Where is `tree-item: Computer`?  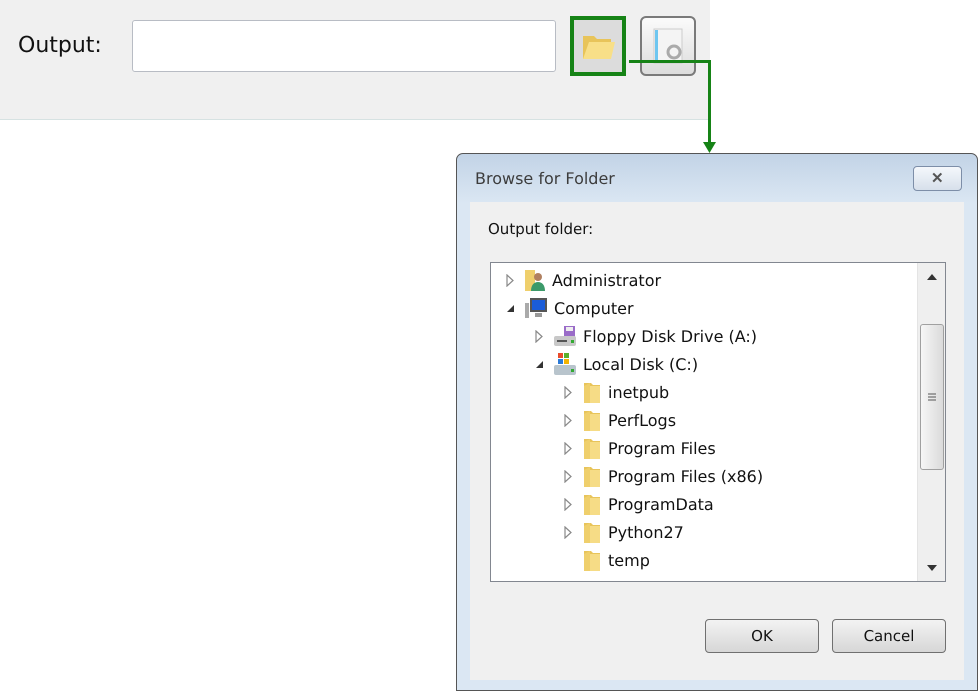 tree-item: Computer is located at coordinates (594, 308).